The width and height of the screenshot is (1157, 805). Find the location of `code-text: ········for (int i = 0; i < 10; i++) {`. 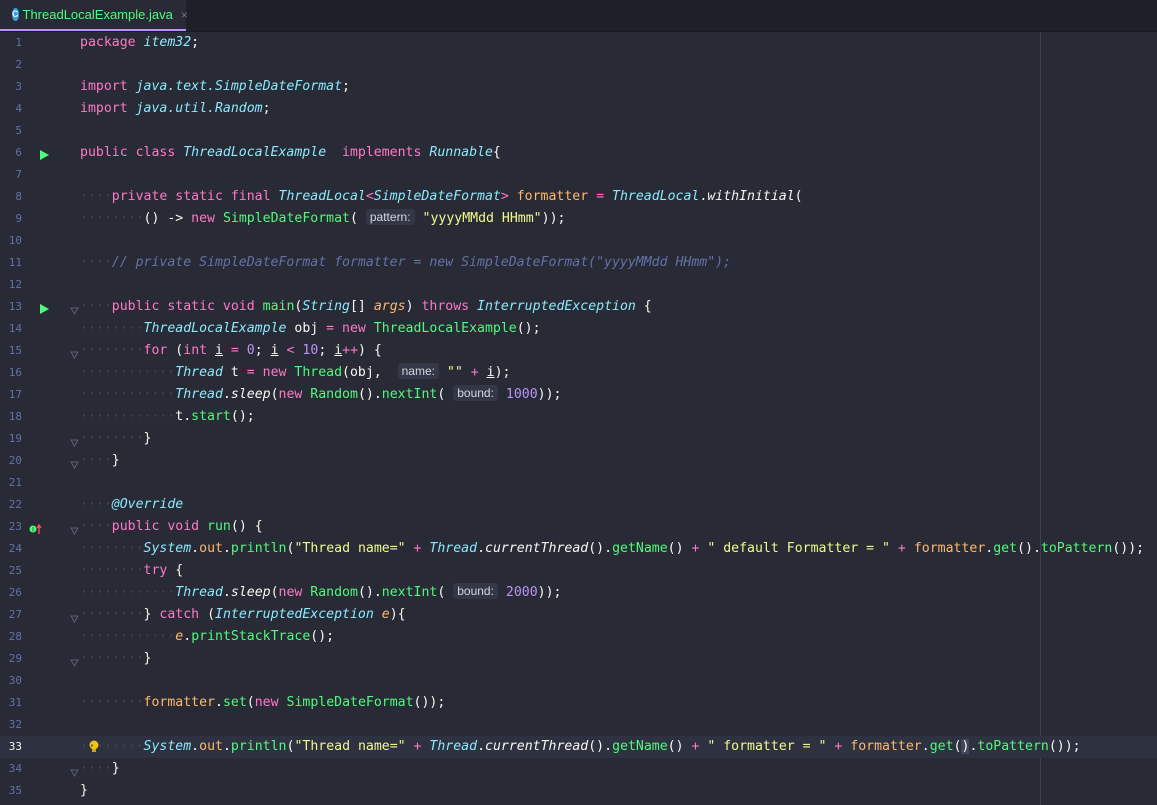

code-text: ········for (int i = 0; i < 10; i++) { is located at coordinates (231, 351).